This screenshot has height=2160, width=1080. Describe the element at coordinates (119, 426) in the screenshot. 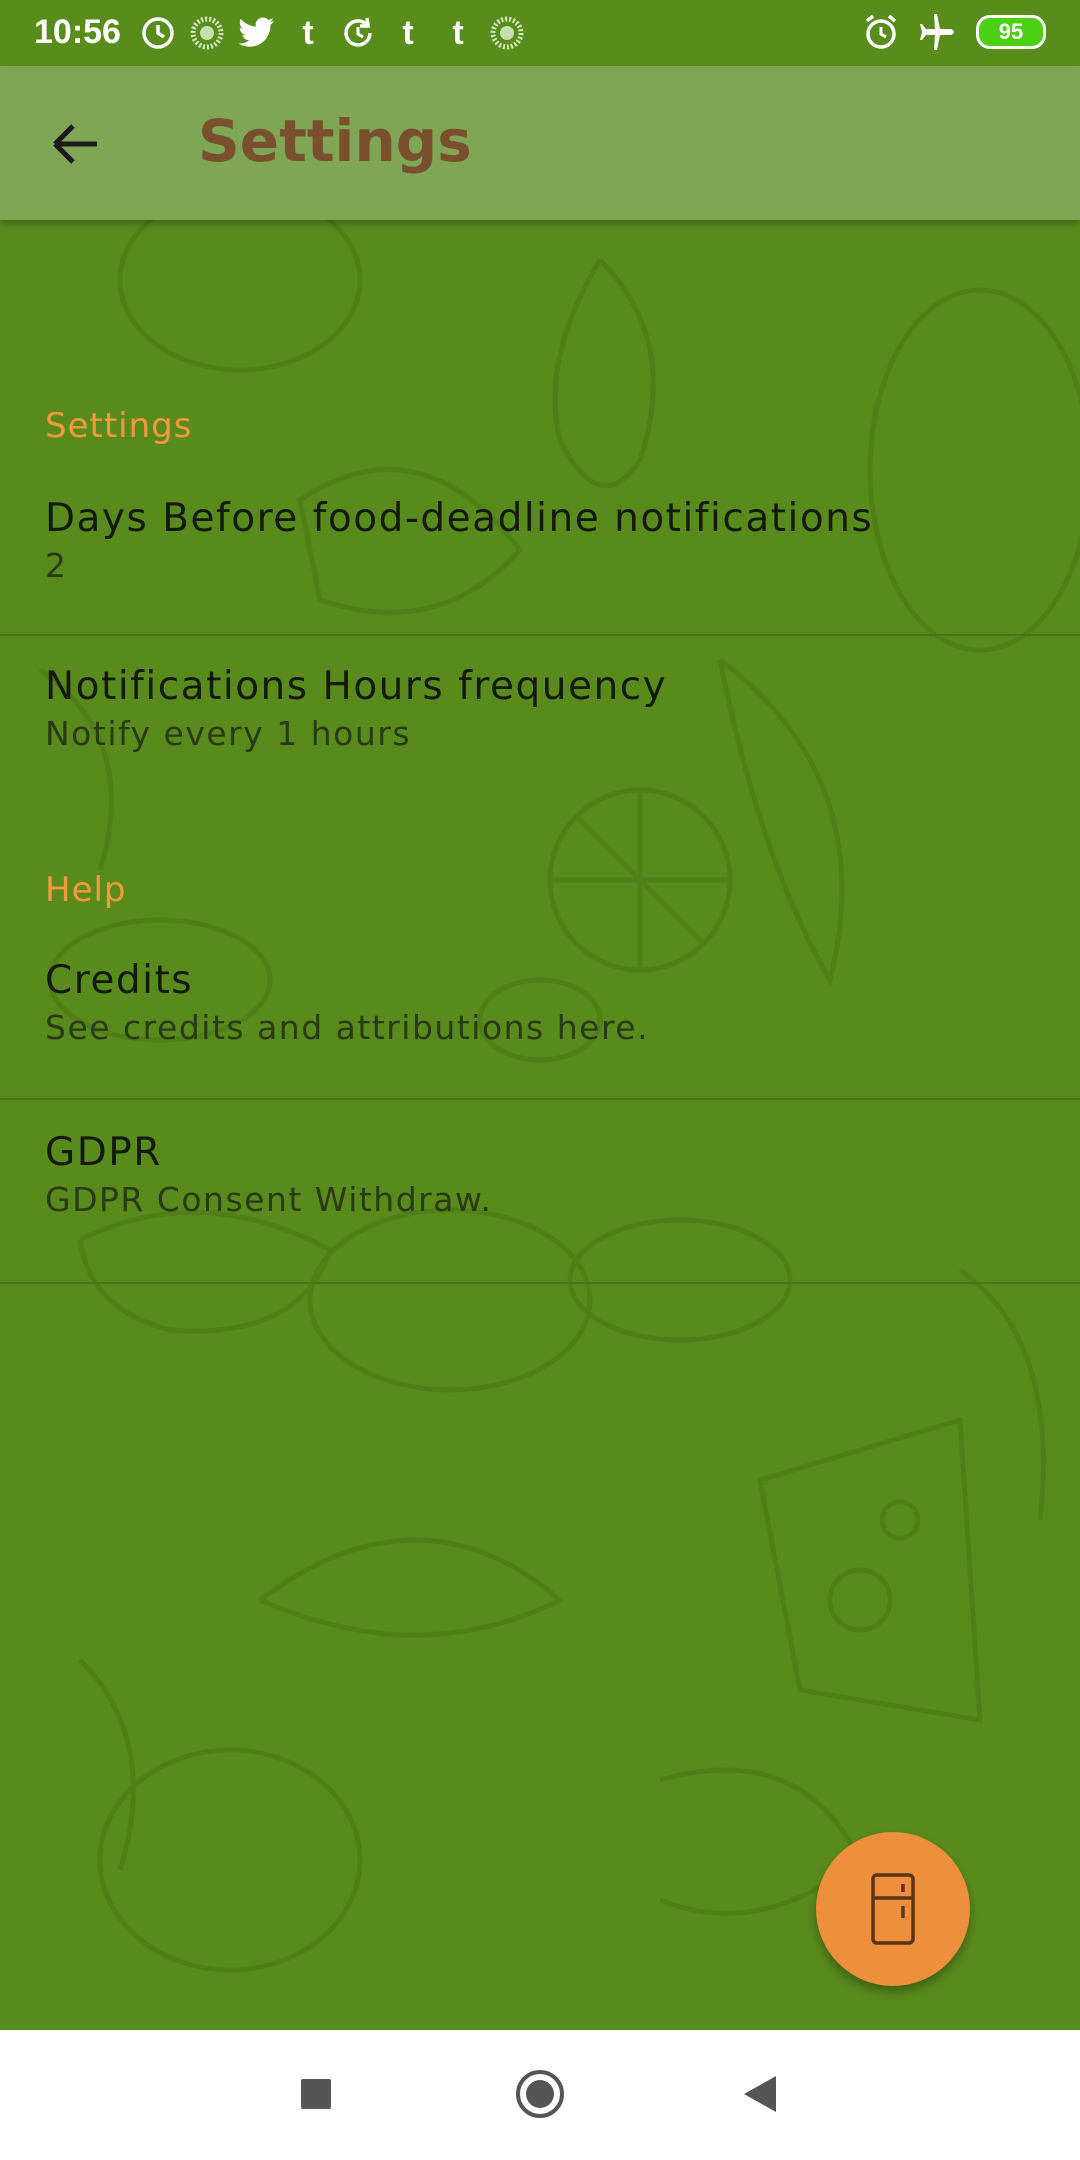

I see `category-settings: Settings` at that location.